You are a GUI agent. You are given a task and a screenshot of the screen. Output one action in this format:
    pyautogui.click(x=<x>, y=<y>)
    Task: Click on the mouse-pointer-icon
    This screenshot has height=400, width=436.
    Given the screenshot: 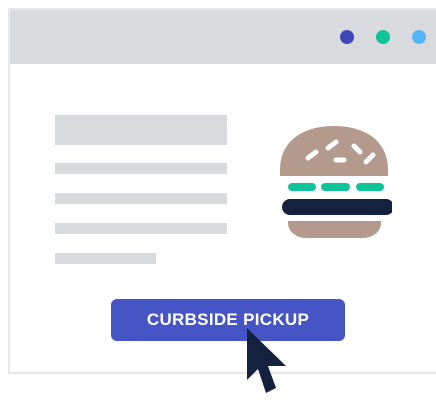 What is the action you would take?
    pyautogui.click(x=266, y=360)
    